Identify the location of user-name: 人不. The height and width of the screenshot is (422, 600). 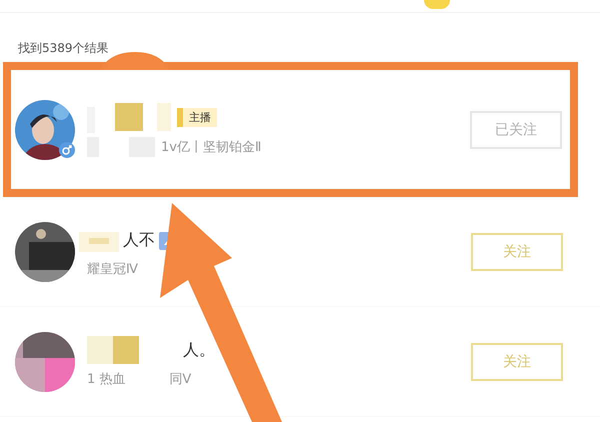
(139, 240).